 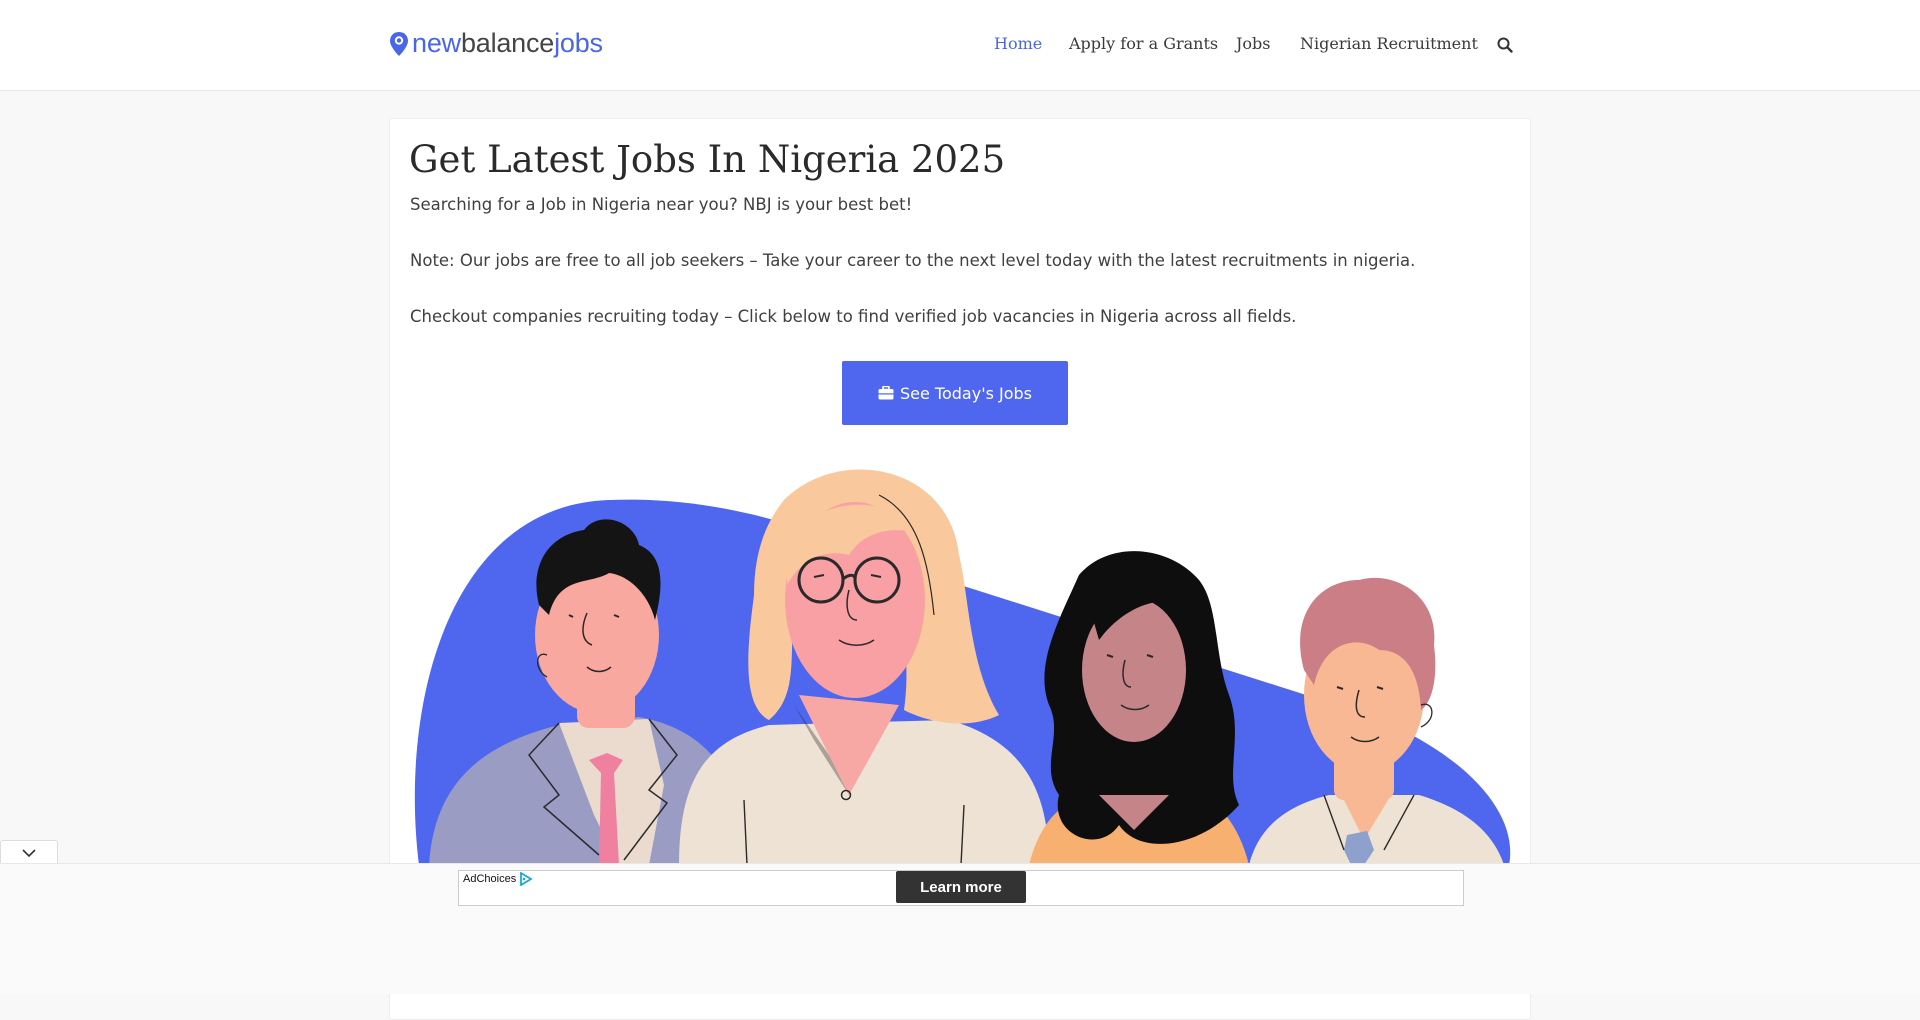 What do you see at coordinates (1139, 708) in the screenshot?
I see `woman-curly-figure` at bounding box center [1139, 708].